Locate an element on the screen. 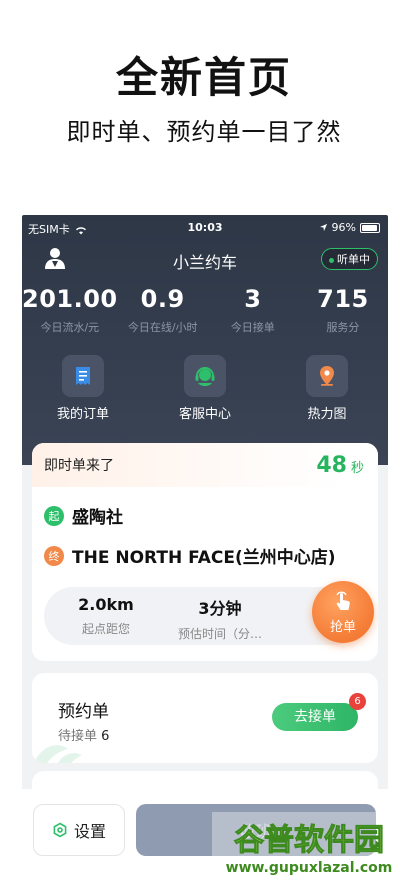 The width and height of the screenshot is (408, 883). tool-my-orders: 我的订单 is located at coordinates (83, 391).